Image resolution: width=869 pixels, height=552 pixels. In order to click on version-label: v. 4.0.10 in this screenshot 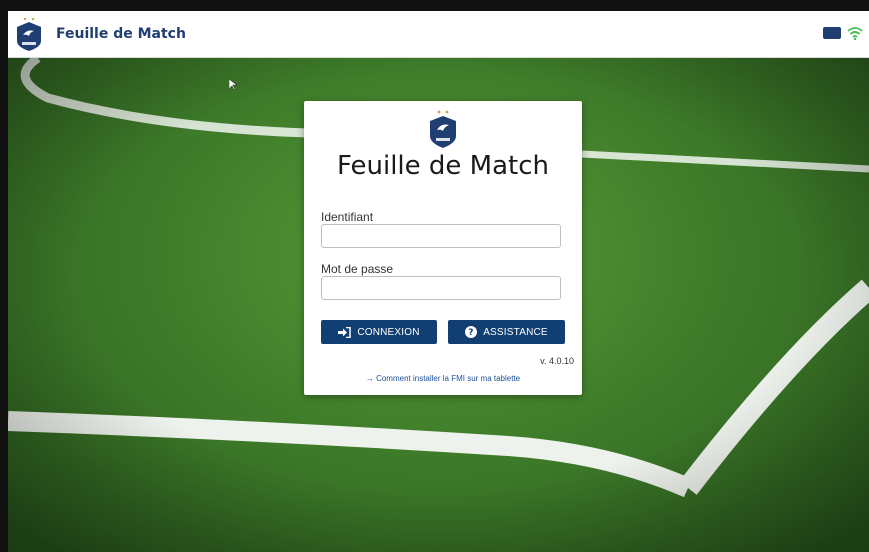, I will do `click(557, 361)`.